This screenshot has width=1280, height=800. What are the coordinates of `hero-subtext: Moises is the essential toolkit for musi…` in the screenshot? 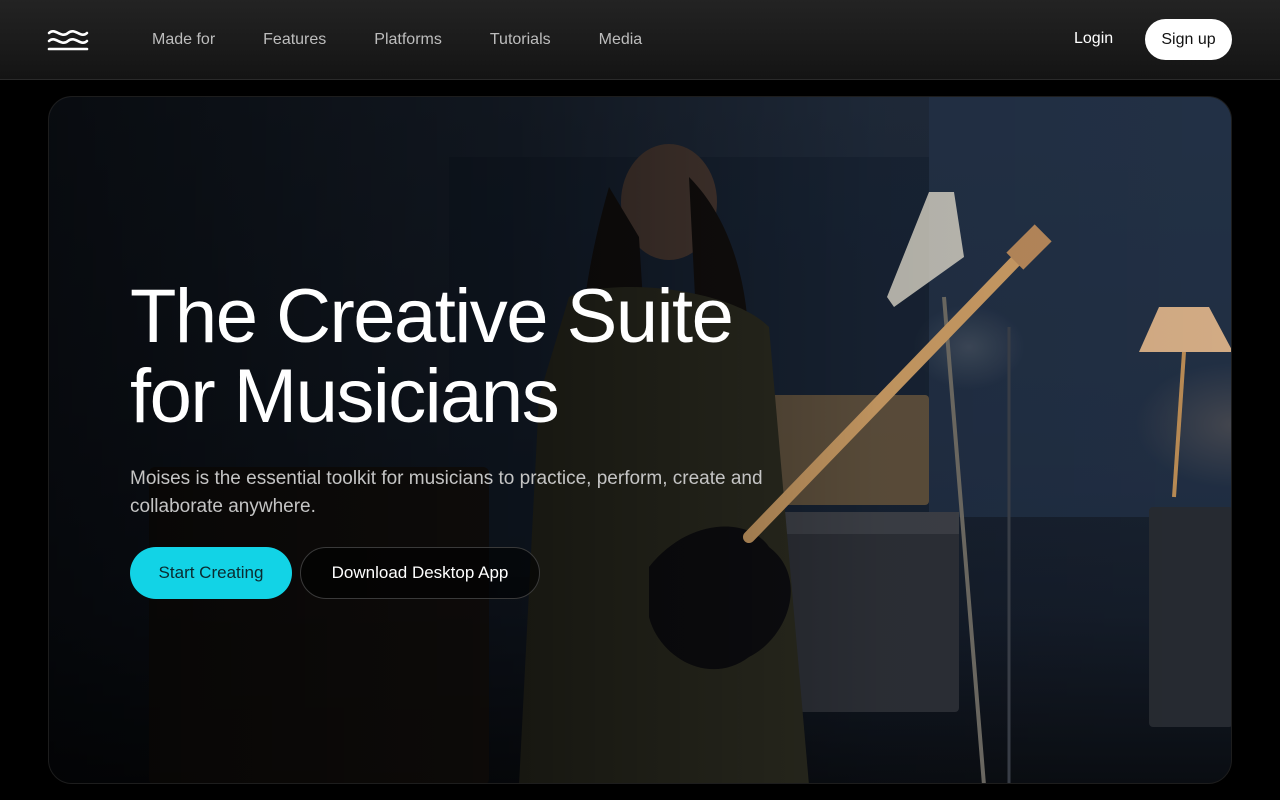 It's located at (446, 492).